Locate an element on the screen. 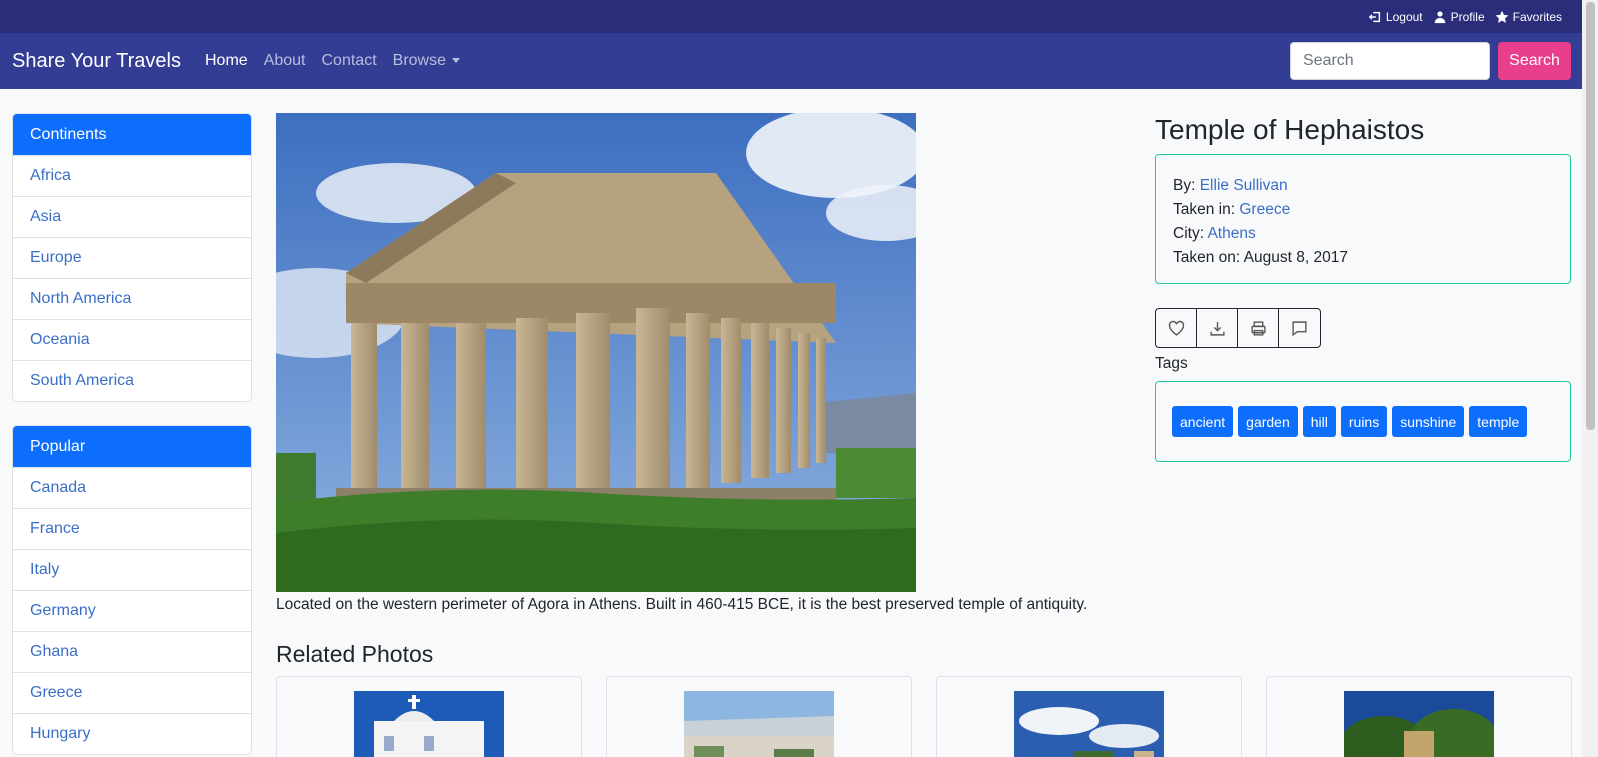 This screenshot has width=1598, height=757. print-button is located at coordinates (1258, 328).